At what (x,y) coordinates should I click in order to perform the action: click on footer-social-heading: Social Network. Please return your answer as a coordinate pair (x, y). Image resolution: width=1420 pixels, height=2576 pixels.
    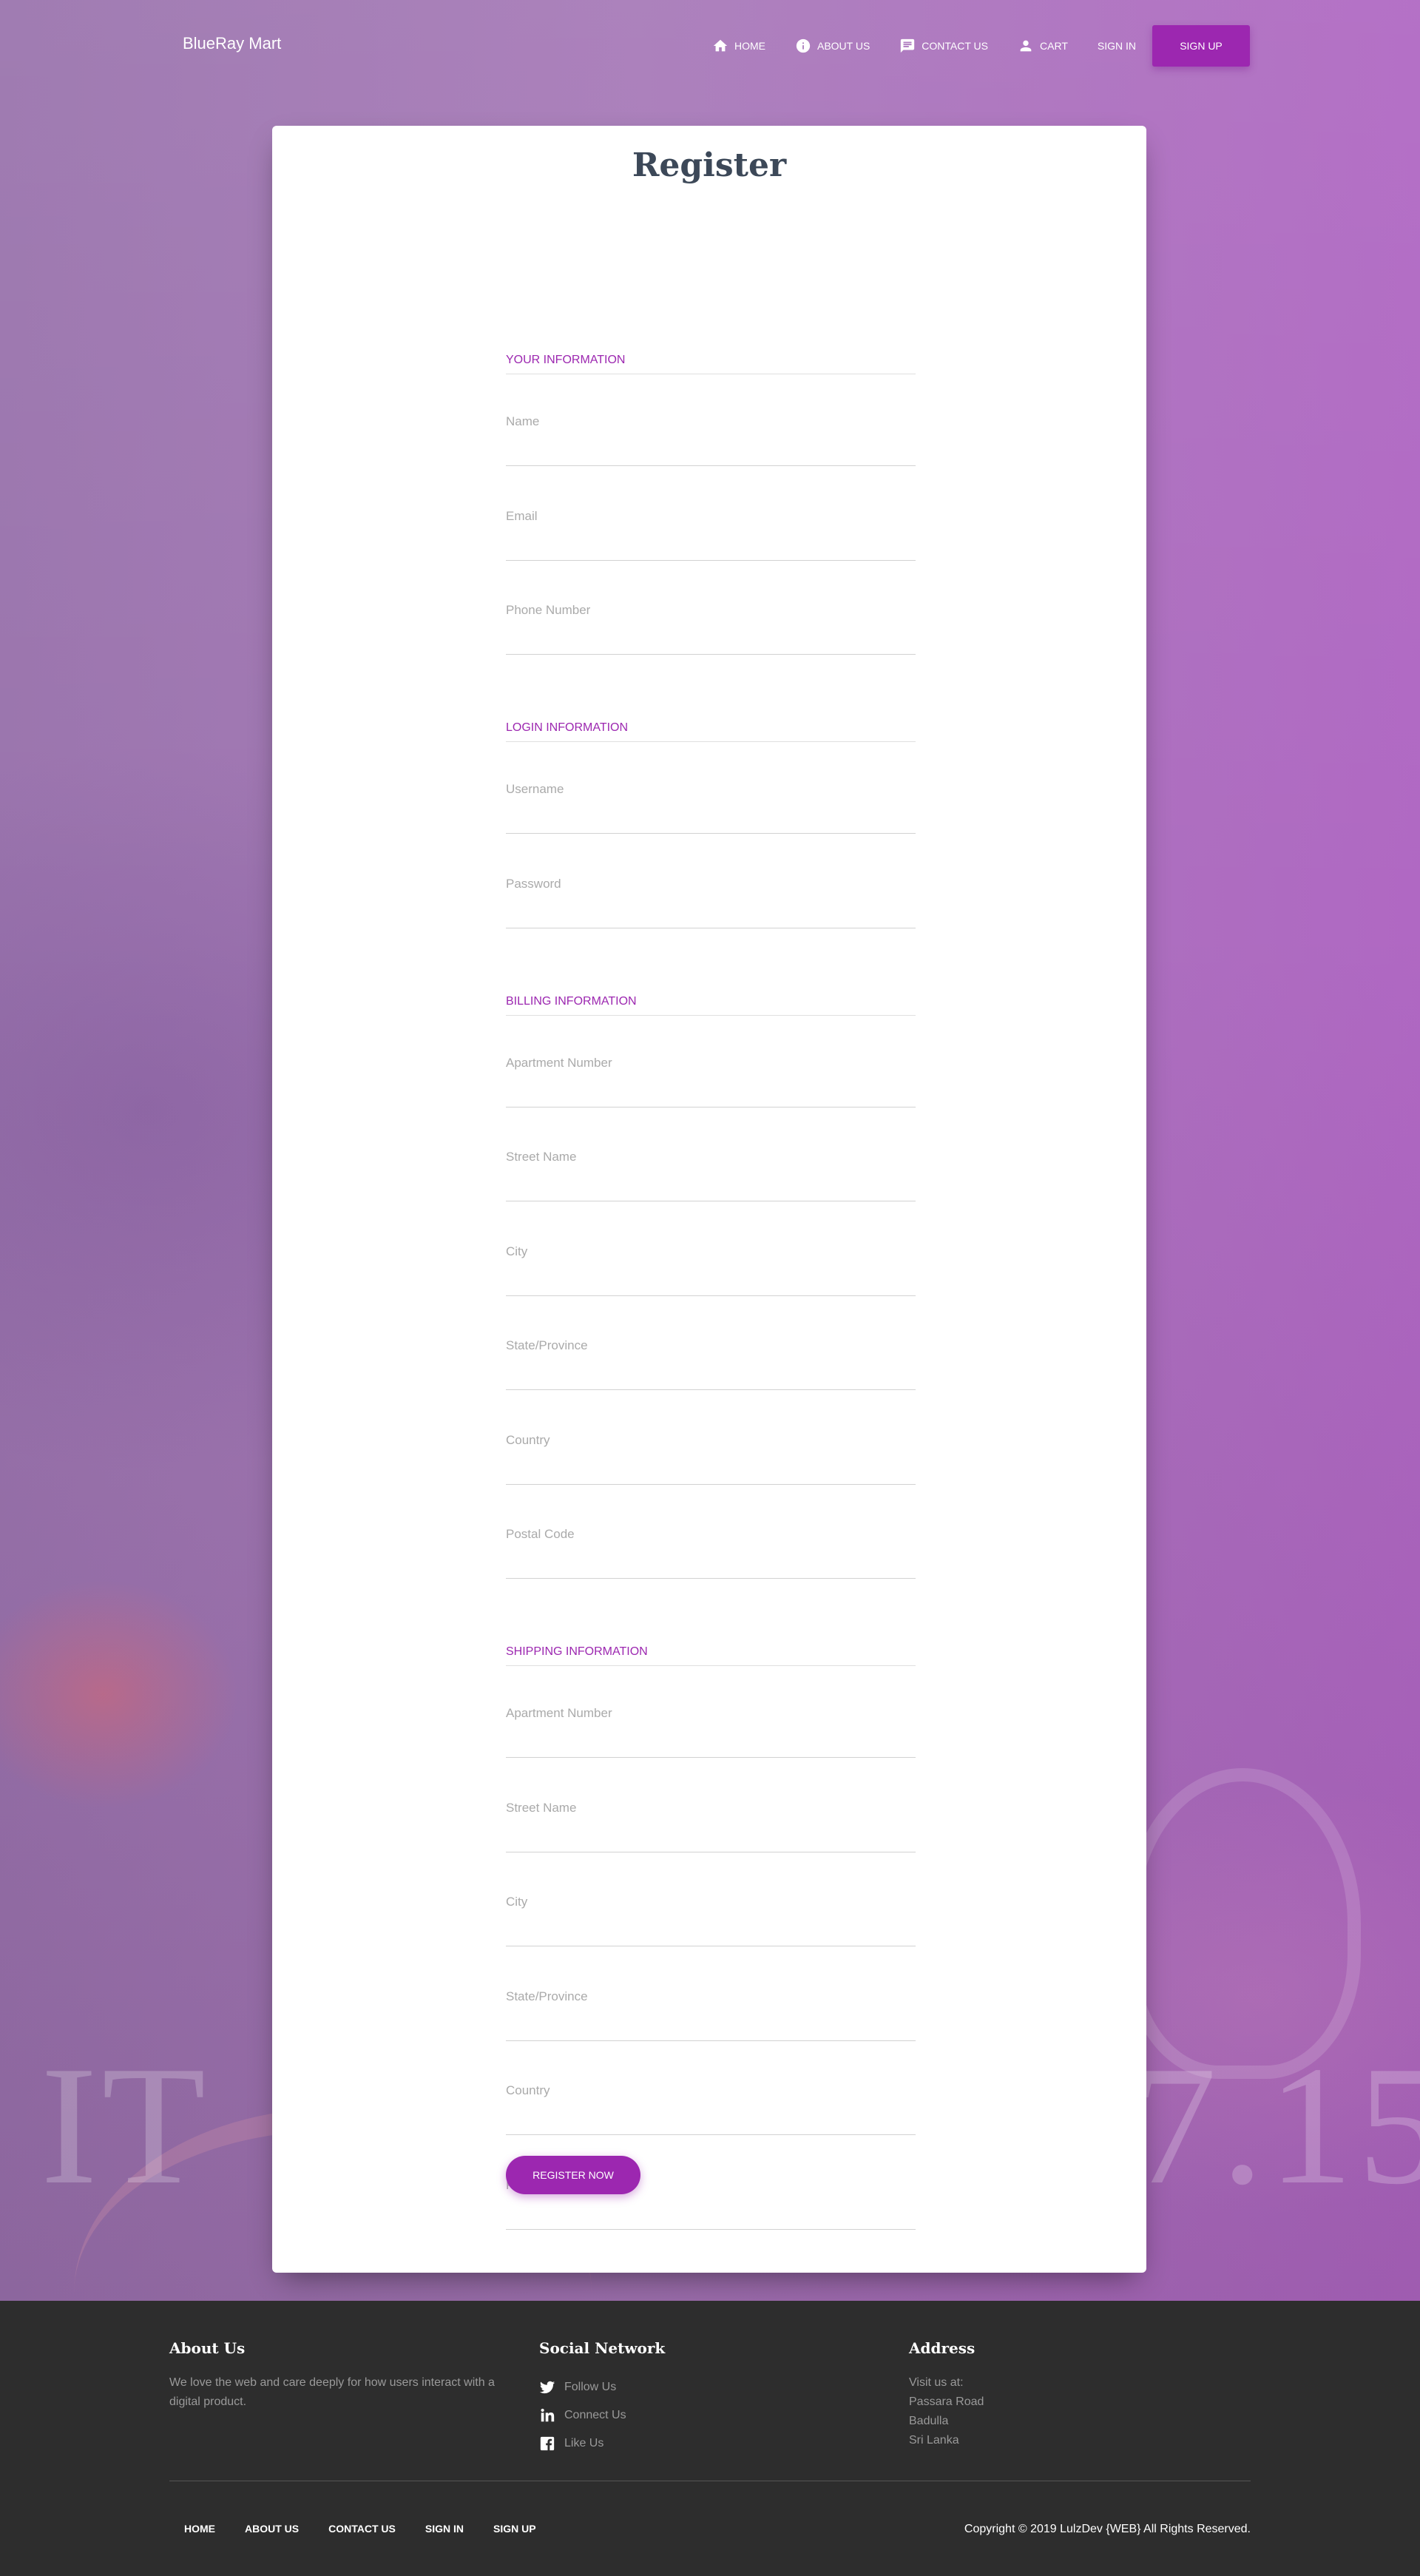
    Looking at the image, I should click on (602, 2348).